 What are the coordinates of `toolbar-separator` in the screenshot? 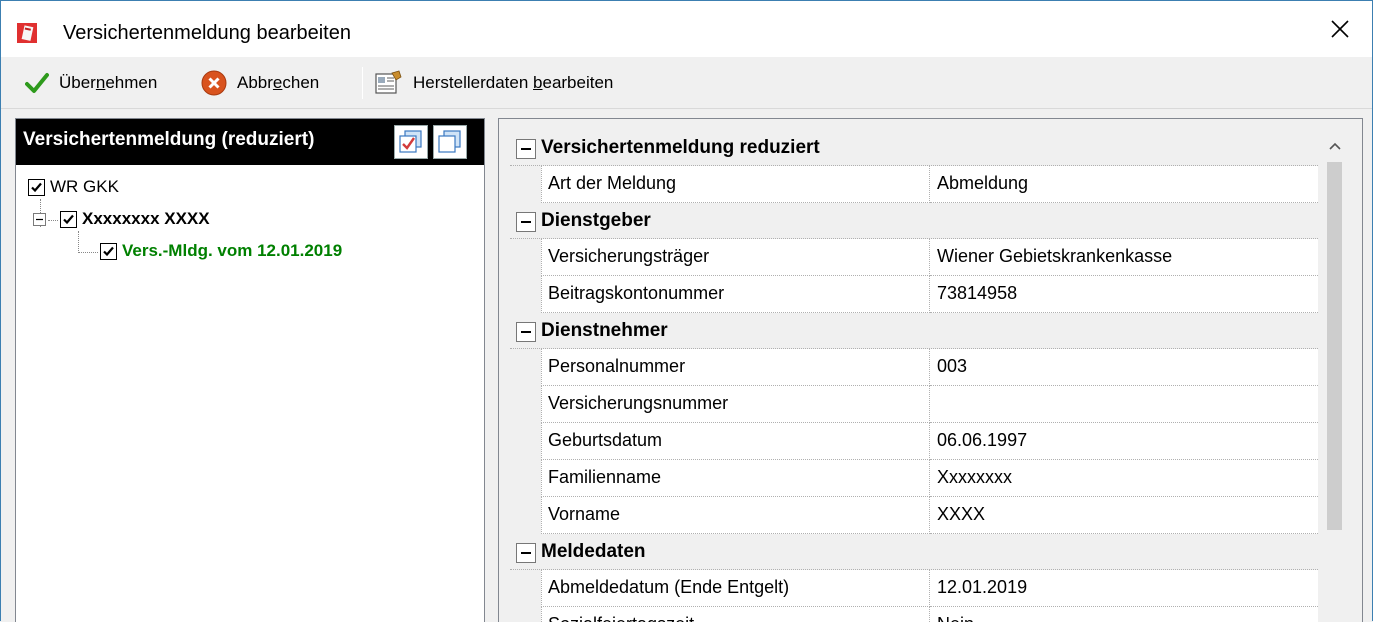 It's located at (362, 83).